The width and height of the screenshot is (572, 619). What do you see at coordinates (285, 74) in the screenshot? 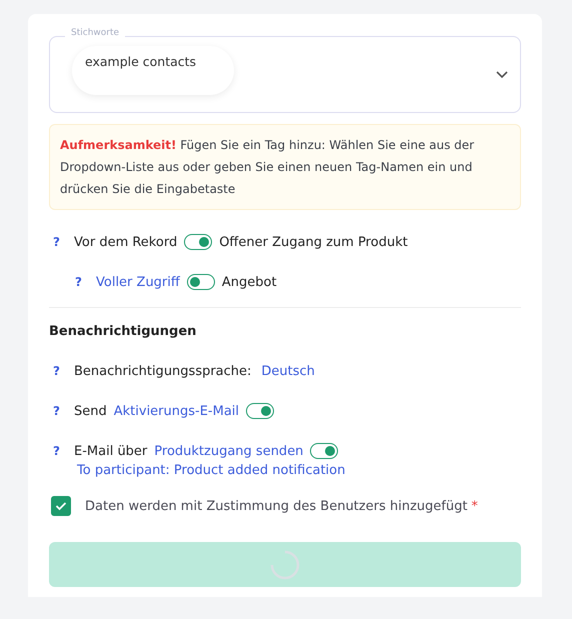
I see `tags-select: example contacts` at bounding box center [285, 74].